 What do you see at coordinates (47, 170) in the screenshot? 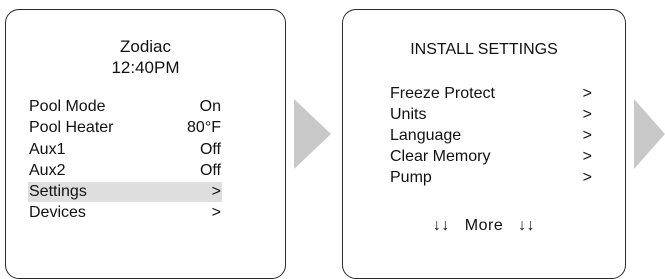
I see `menu-item-label: Aux2` at bounding box center [47, 170].